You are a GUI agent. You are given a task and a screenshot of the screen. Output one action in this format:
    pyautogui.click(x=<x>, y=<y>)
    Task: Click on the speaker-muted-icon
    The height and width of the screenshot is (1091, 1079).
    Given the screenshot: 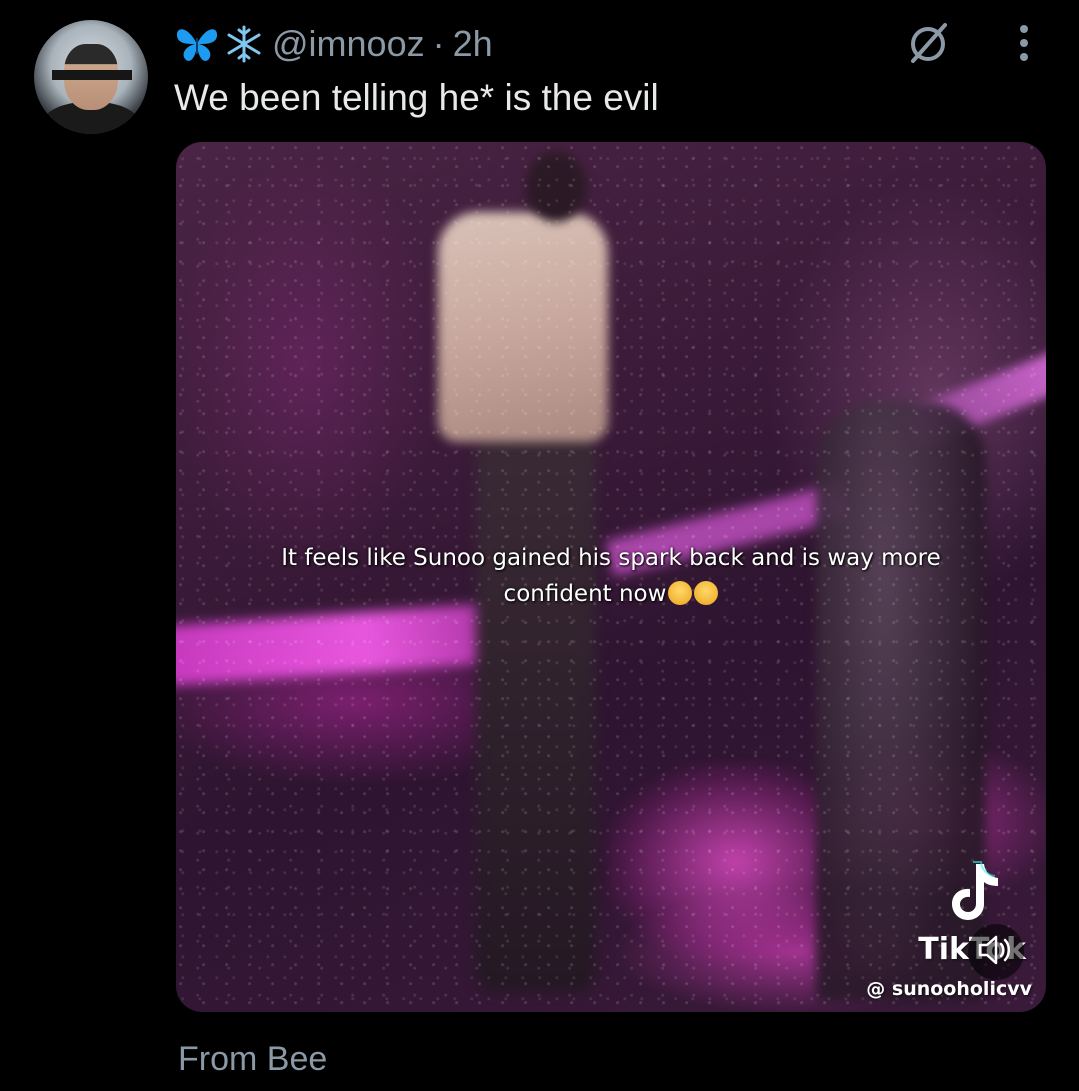 What is the action you would take?
    pyautogui.click(x=996, y=952)
    